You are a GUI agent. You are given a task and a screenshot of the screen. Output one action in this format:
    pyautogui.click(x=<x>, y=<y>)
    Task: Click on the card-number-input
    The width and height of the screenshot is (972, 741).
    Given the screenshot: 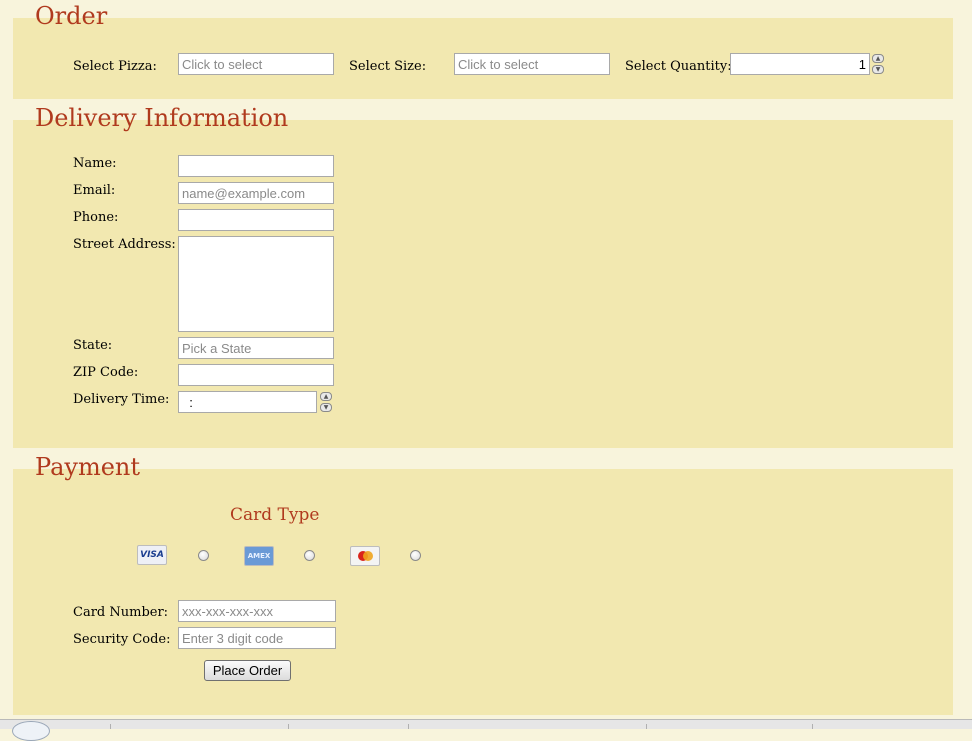 What is the action you would take?
    pyautogui.click(x=257, y=611)
    